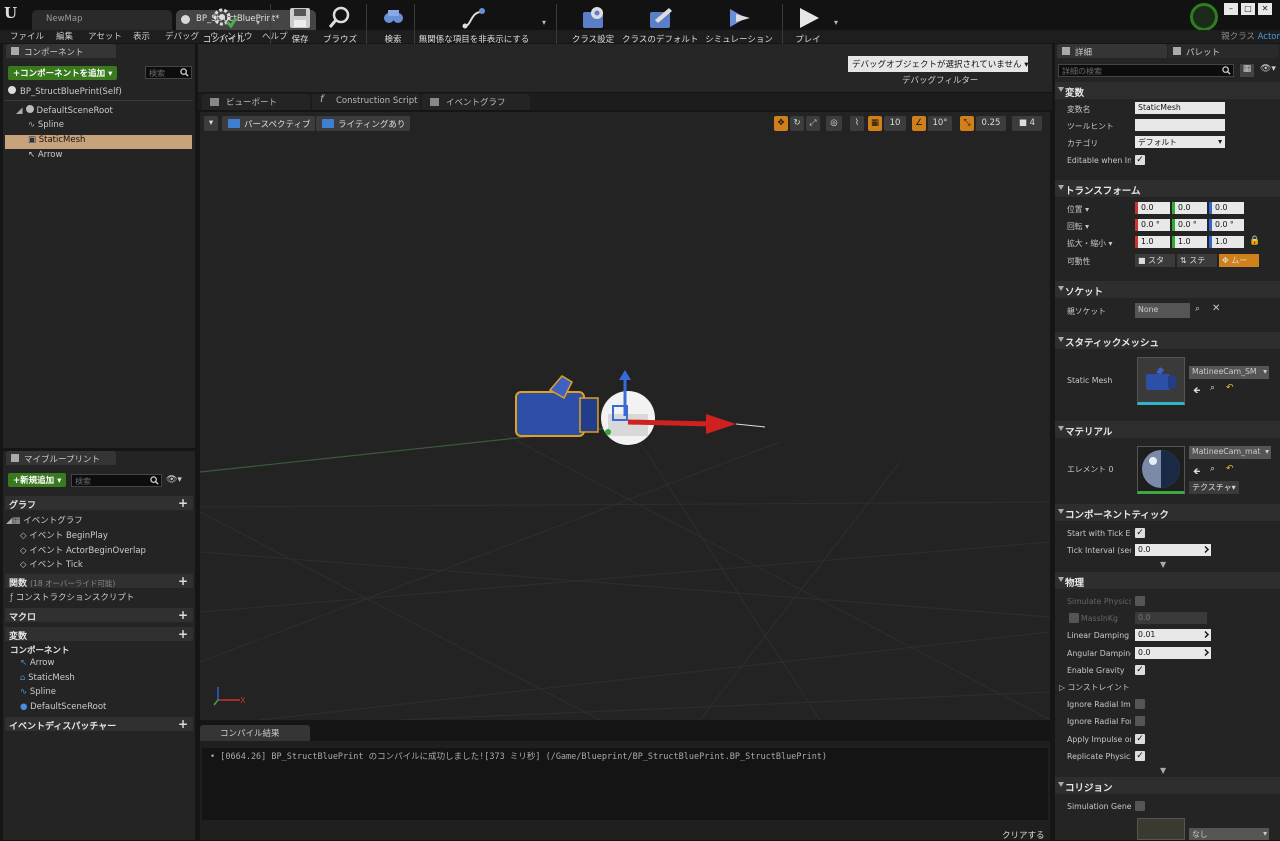 The height and width of the screenshot is (841, 1280). I want to click on close-button: ✕, so click(1265, 9).